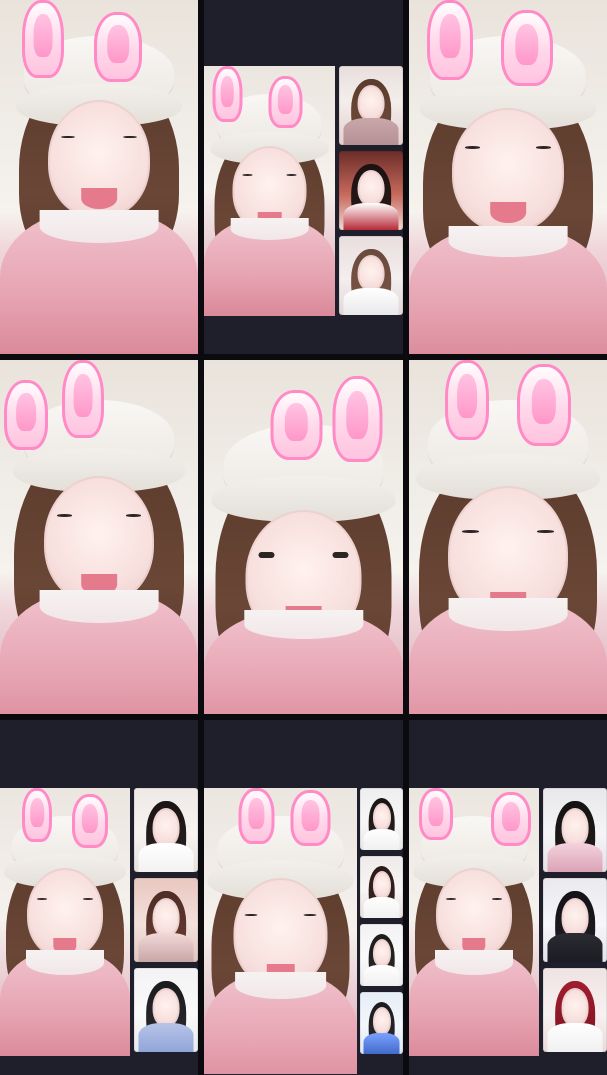  I want to click on grid-tile-r2c2, so click(303, 537).